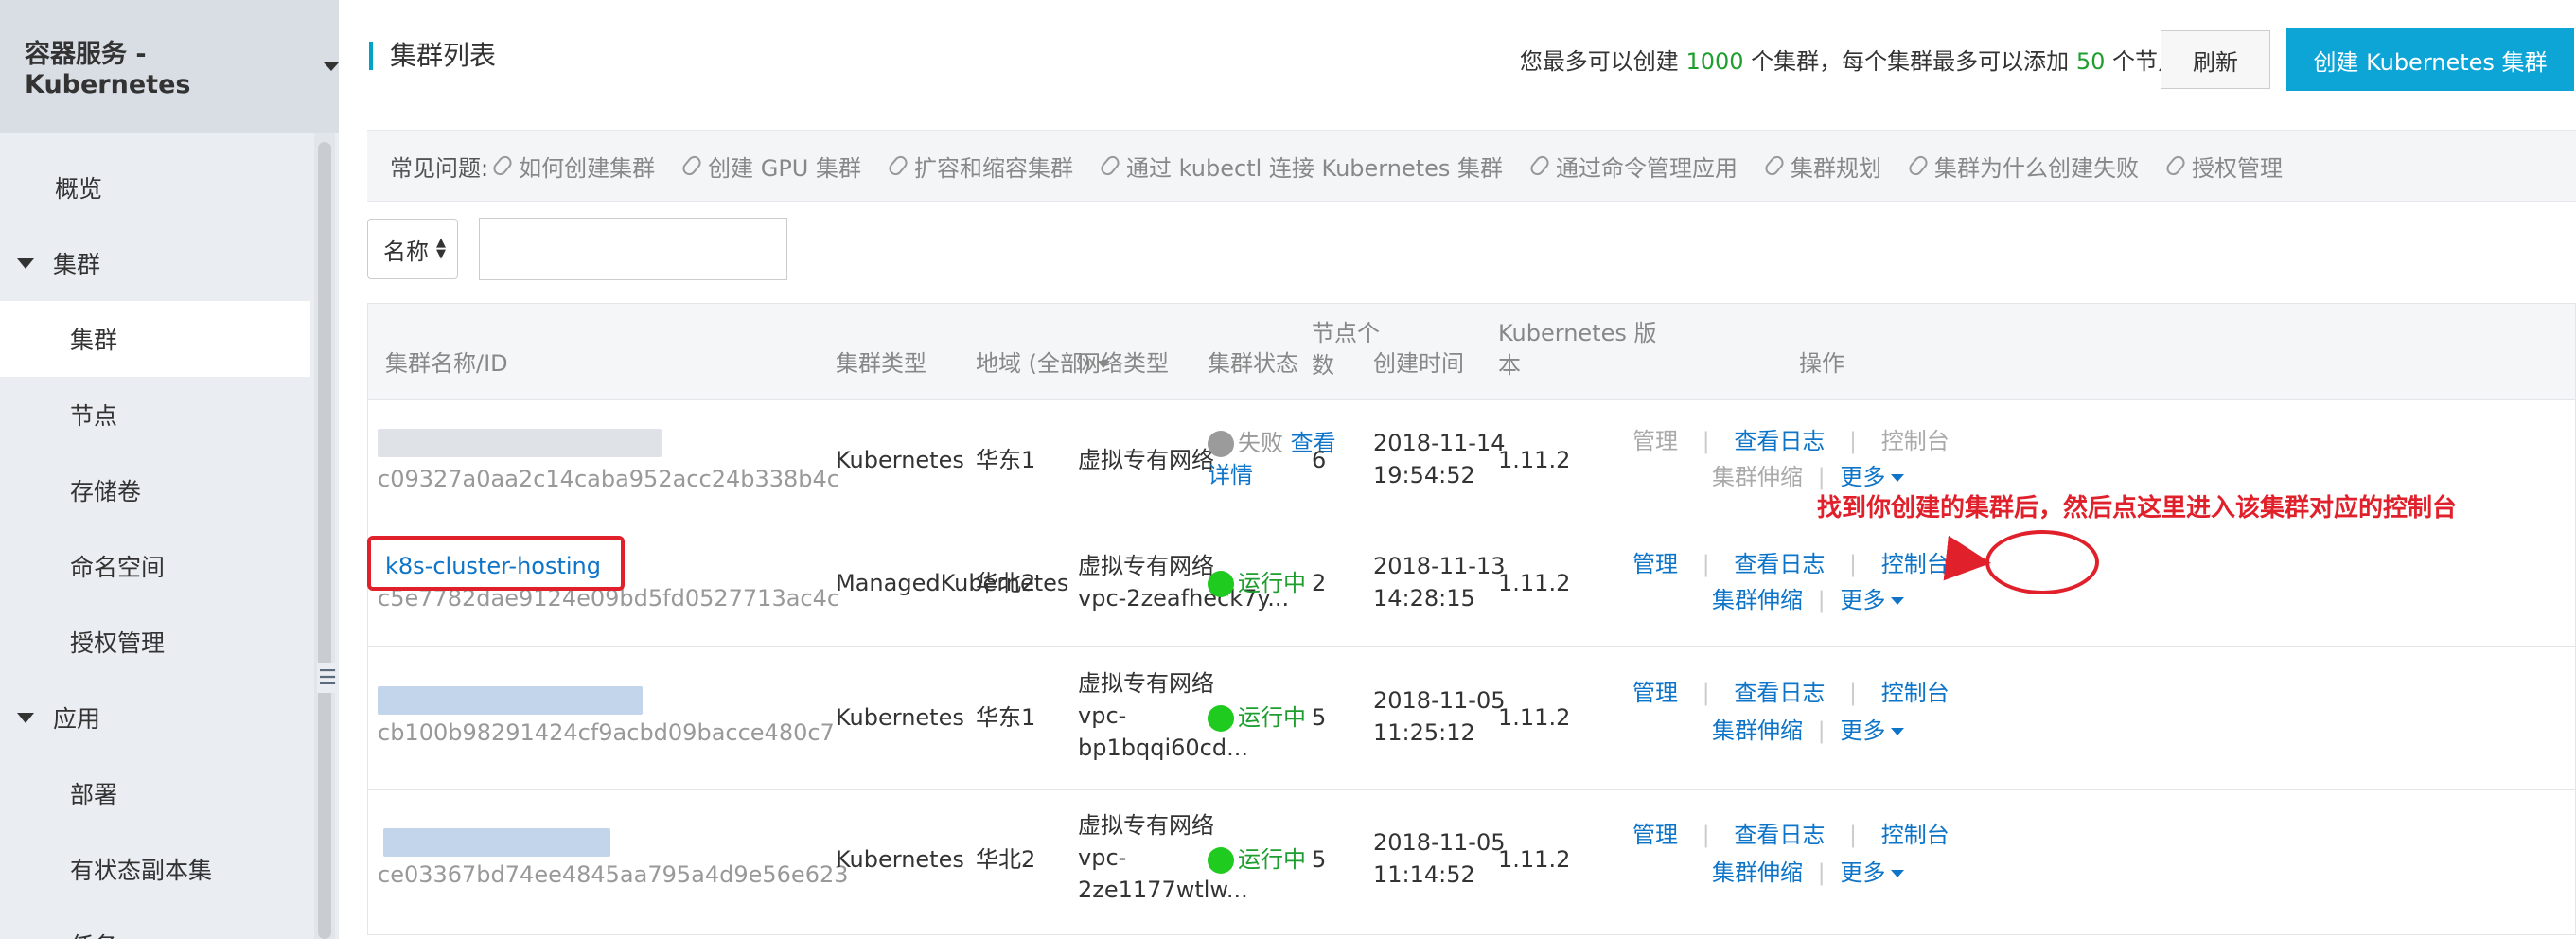 This screenshot has width=2576, height=939. I want to click on sidebar-item-overview: 概览, so click(155, 187).